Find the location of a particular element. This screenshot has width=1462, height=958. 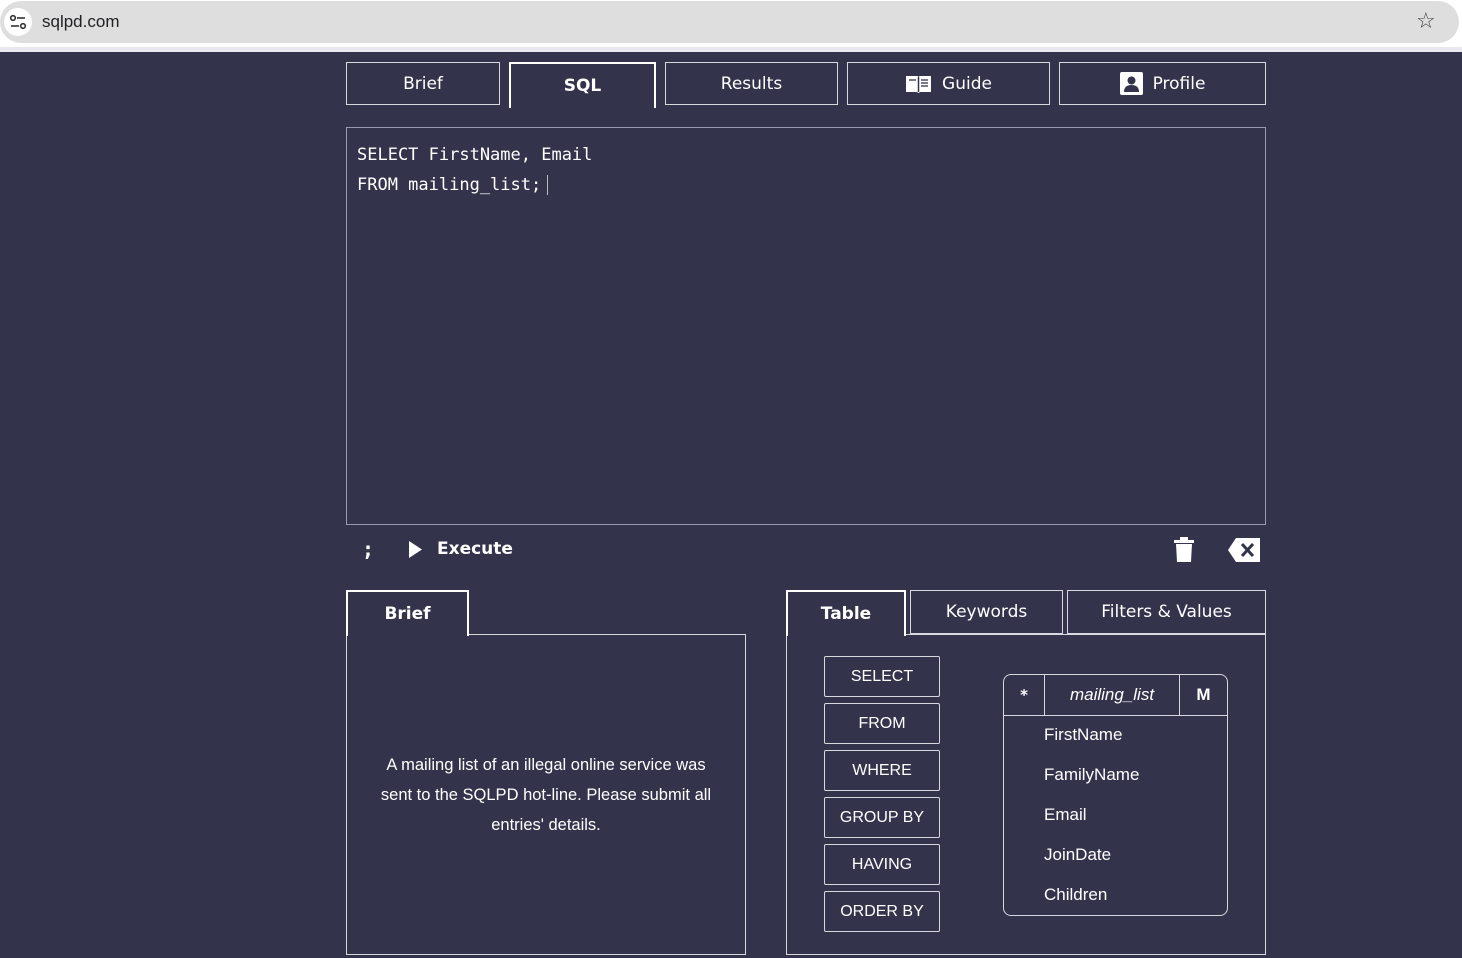

keyword-having-button: HAVING is located at coordinates (882, 864).